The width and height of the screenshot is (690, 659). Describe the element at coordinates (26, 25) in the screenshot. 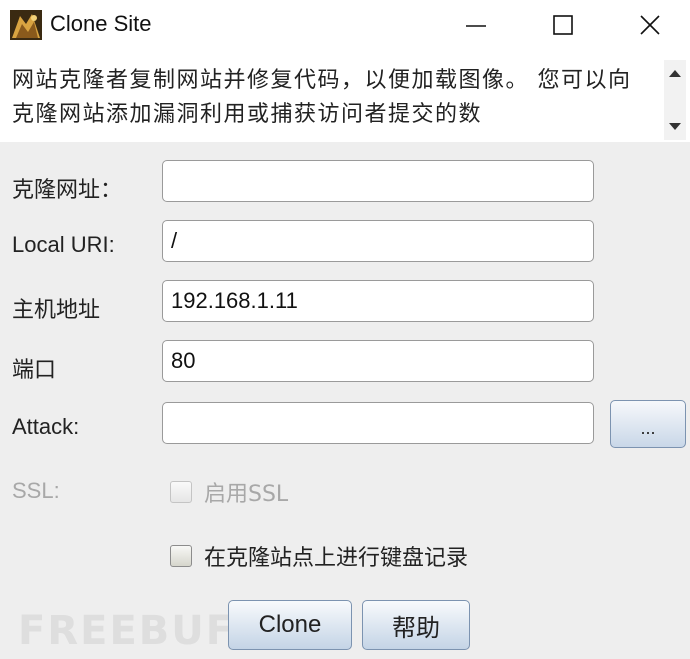

I see `app-icon` at that location.